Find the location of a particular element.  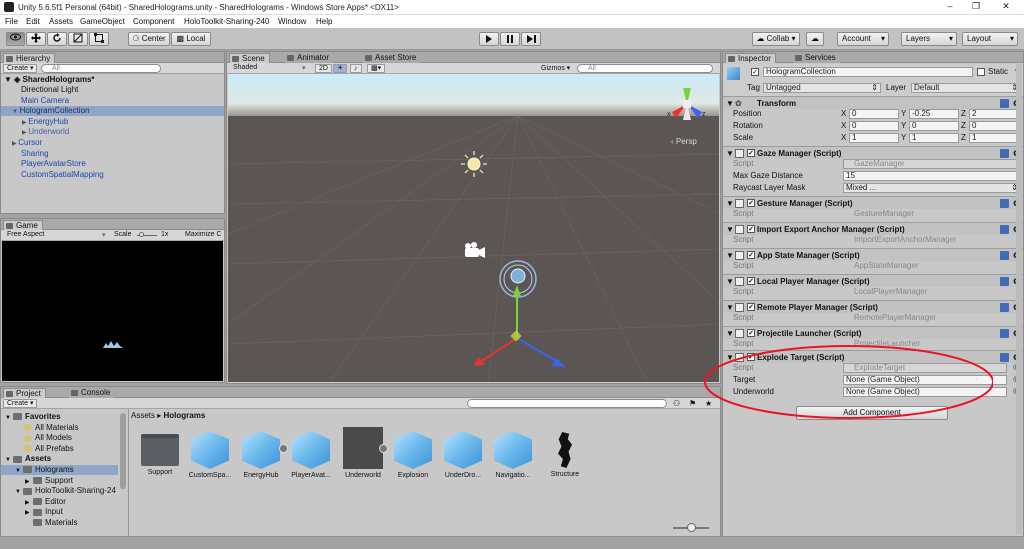

step-button is located at coordinates (531, 39).